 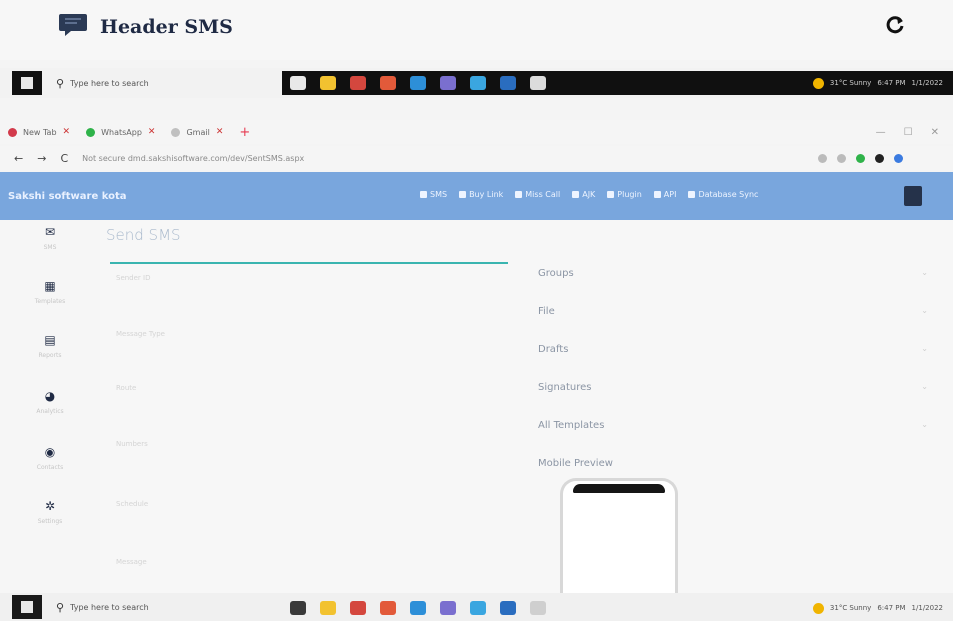 I want to click on sidebar-item-settings: ✲ Settings, so click(x=50, y=520).